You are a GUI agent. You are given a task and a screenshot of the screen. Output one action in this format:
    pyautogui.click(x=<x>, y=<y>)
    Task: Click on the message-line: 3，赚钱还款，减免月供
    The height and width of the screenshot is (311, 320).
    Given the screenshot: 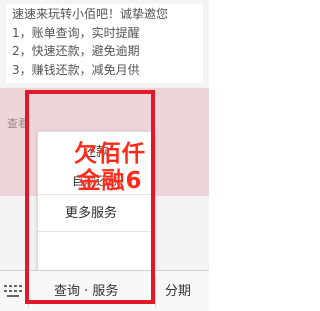 What is the action you would take?
    pyautogui.click(x=76, y=69)
    